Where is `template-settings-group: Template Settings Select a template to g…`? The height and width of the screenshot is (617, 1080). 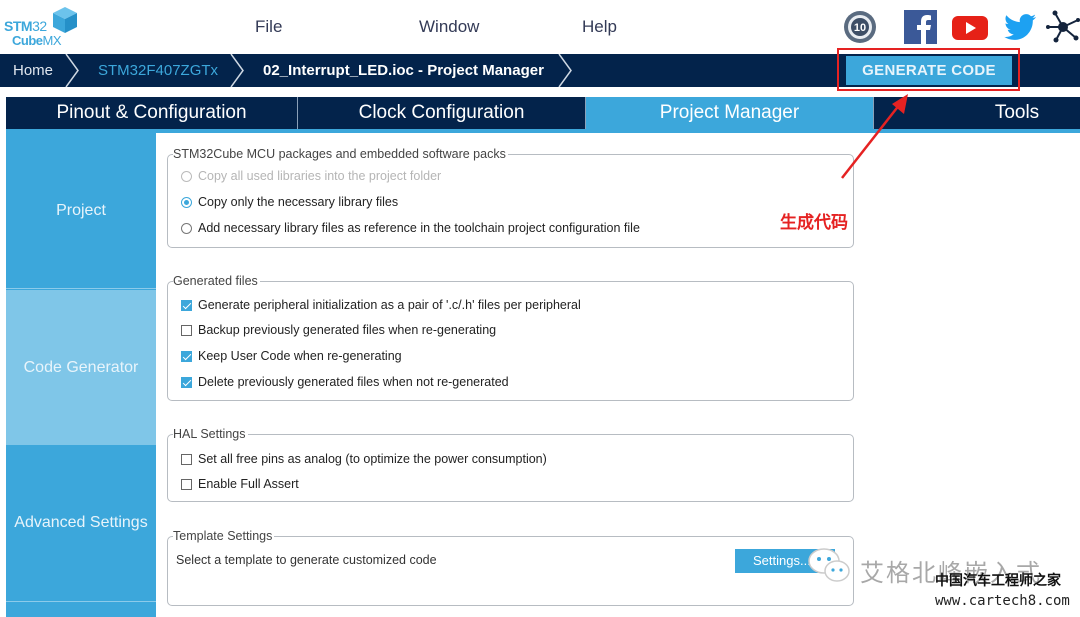
template-settings-group: Template Settings Select a template to g… is located at coordinates (510, 567).